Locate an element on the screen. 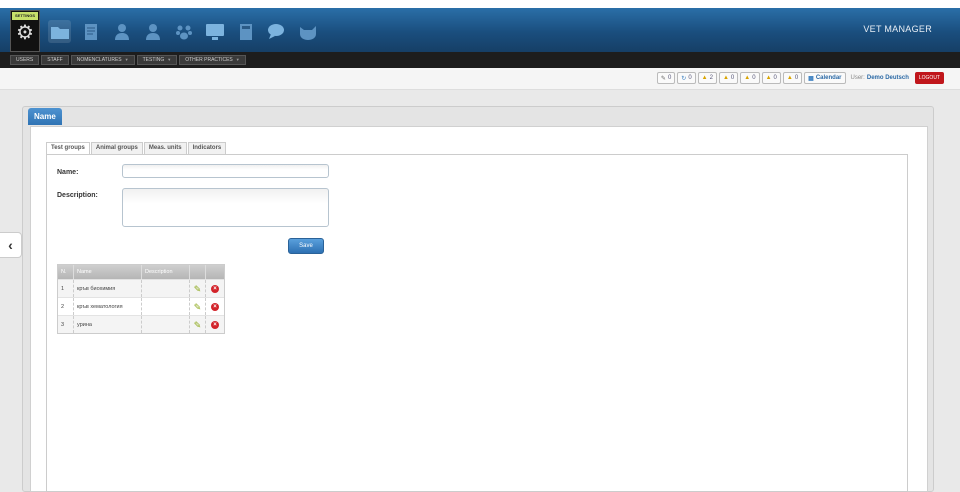 This screenshot has width=960, height=492. monitor-icon is located at coordinates (214, 31).